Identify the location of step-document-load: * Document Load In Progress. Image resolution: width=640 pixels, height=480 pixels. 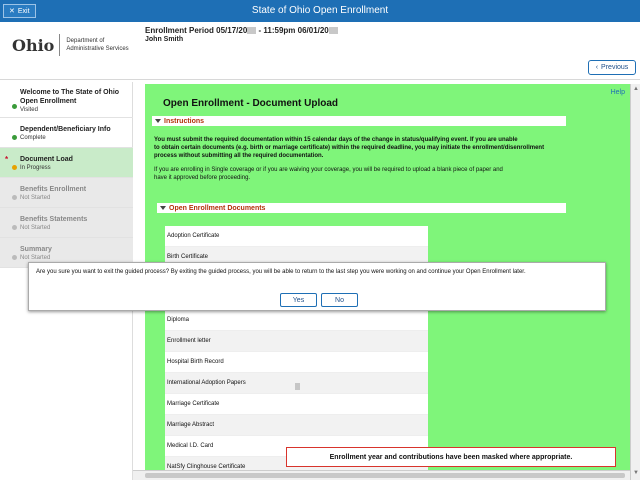
(66, 163).